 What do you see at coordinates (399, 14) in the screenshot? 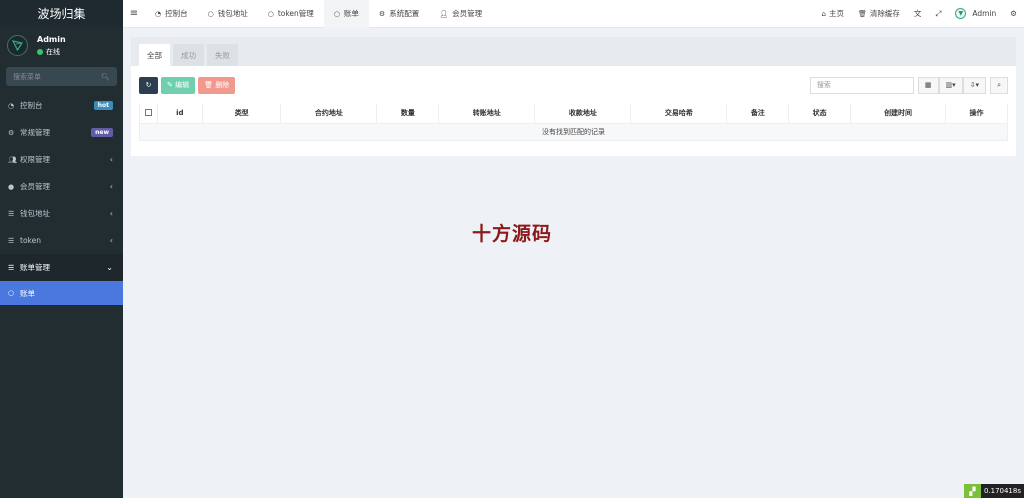
I see `tab-system-config: ⚙ 系统配置` at bounding box center [399, 14].